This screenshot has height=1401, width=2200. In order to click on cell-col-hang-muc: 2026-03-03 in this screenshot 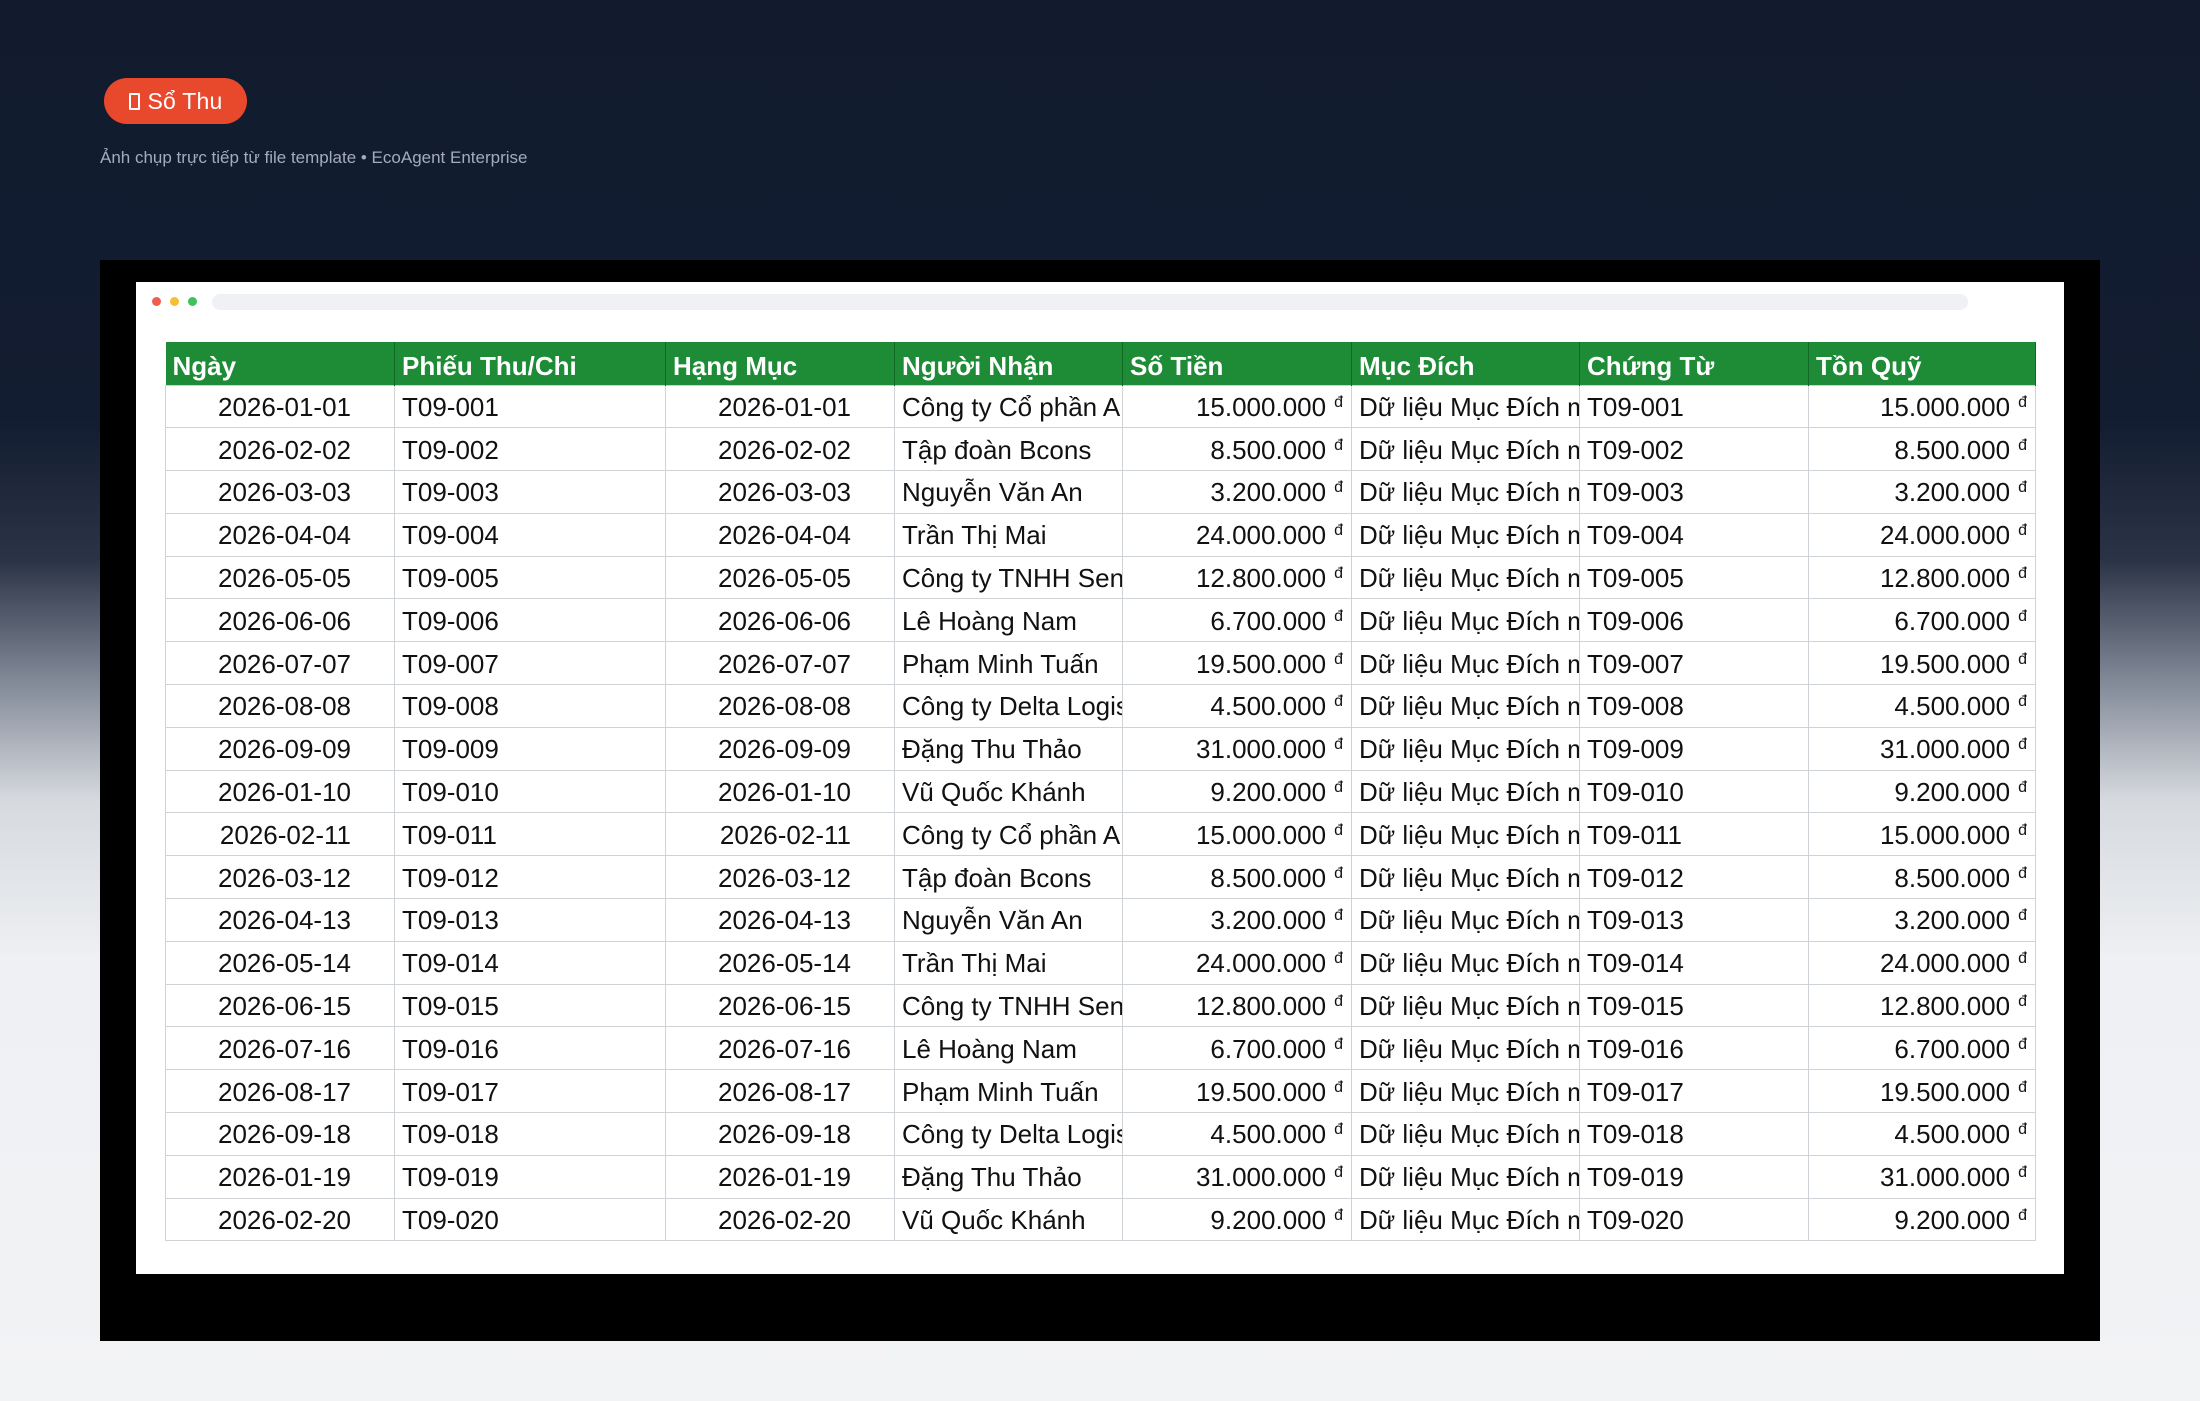, I will do `click(780, 492)`.